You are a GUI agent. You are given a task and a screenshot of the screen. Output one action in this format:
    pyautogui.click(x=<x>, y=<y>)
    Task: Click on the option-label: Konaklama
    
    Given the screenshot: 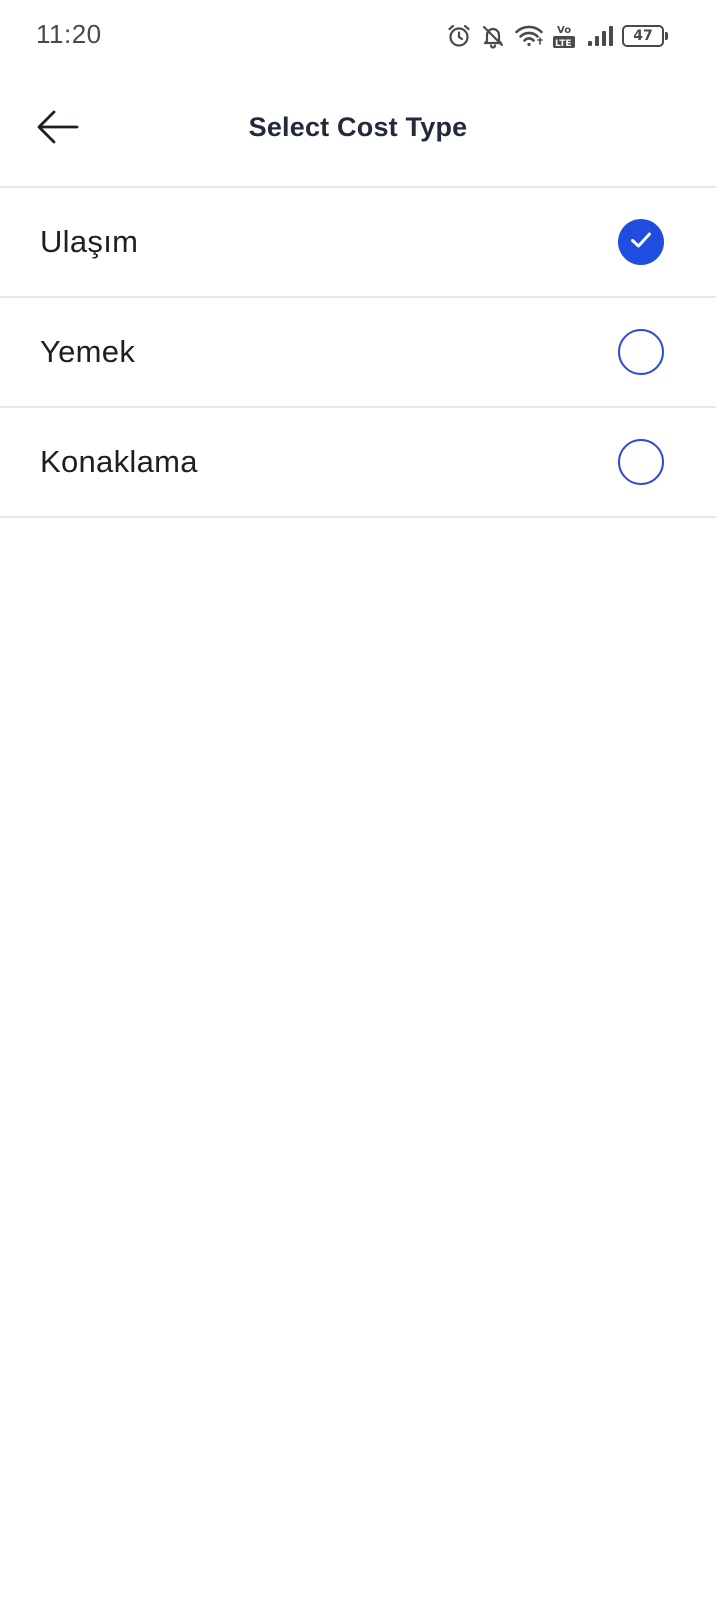 What is the action you would take?
    pyautogui.click(x=119, y=461)
    